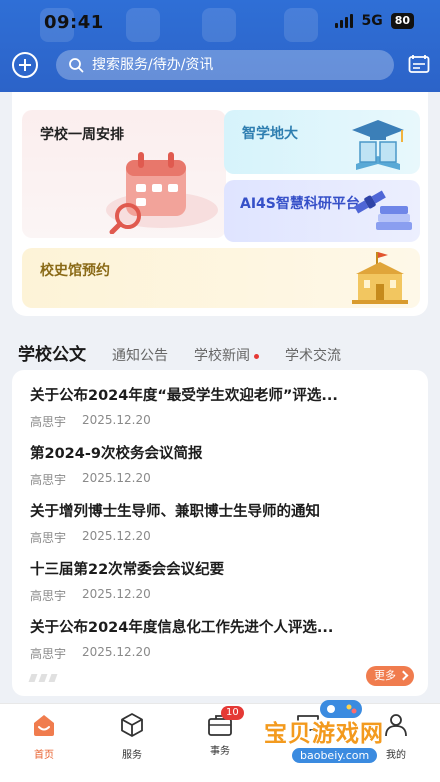  What do you see at coordinates (44, 725) in the screenshot?
I see `home-icon` at bounding box center [44, 725].